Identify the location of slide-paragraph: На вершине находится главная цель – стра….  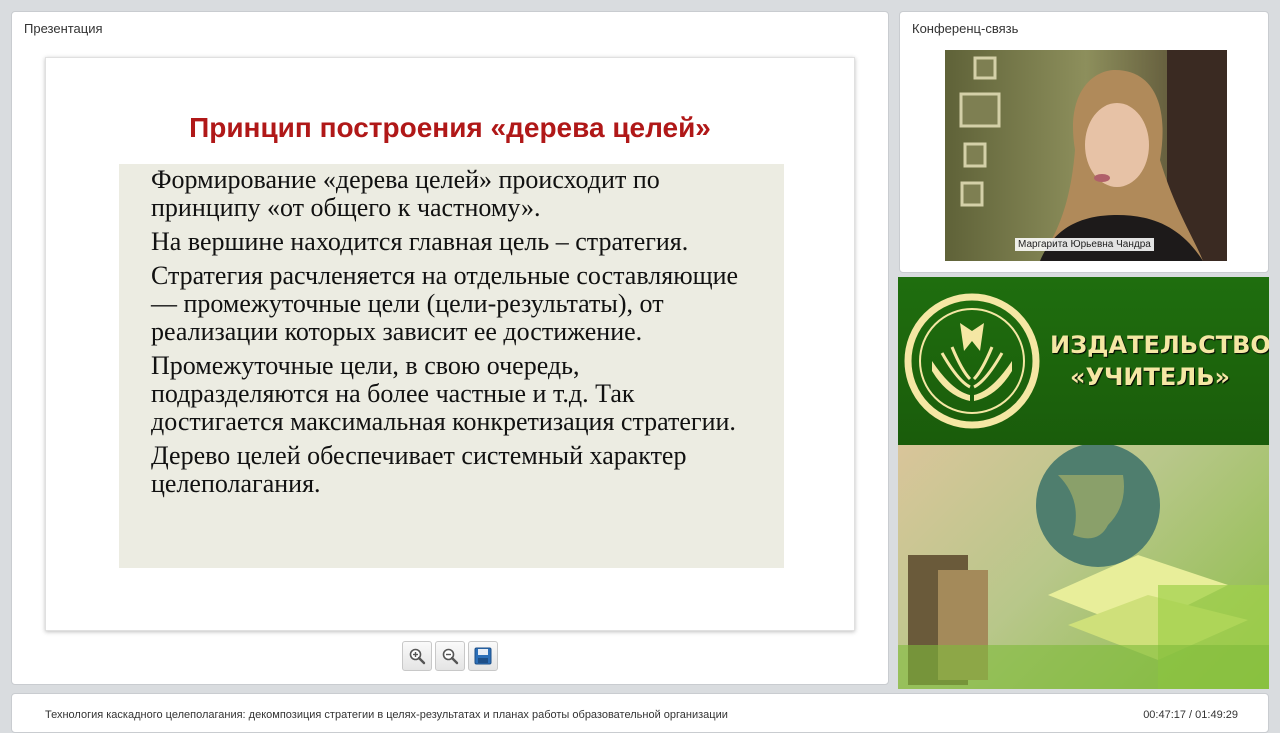
(420, 241).